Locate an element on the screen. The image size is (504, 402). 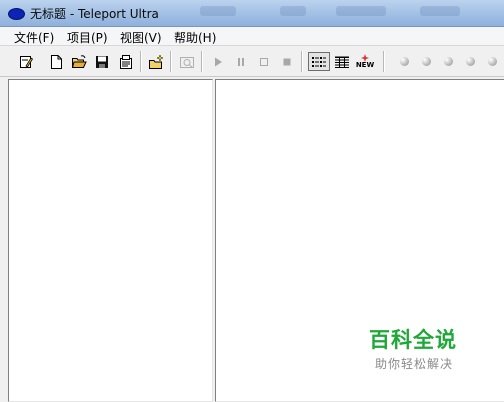
stop-outline-icon is located at coordinates (264, 61).